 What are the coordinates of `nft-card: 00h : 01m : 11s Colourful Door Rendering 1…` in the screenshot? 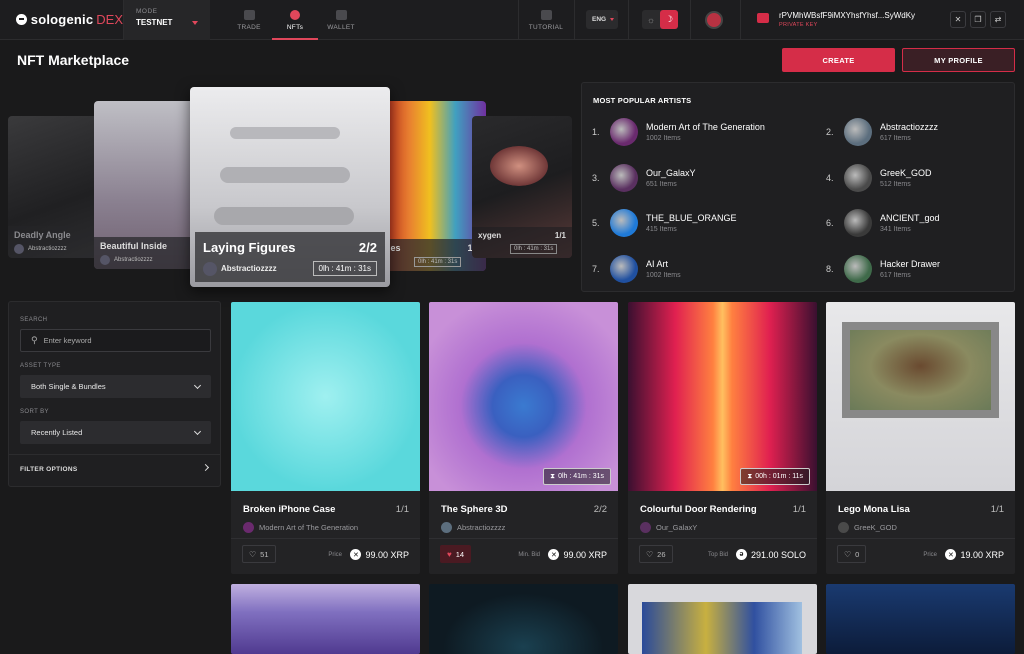 It's located at (722, 438).